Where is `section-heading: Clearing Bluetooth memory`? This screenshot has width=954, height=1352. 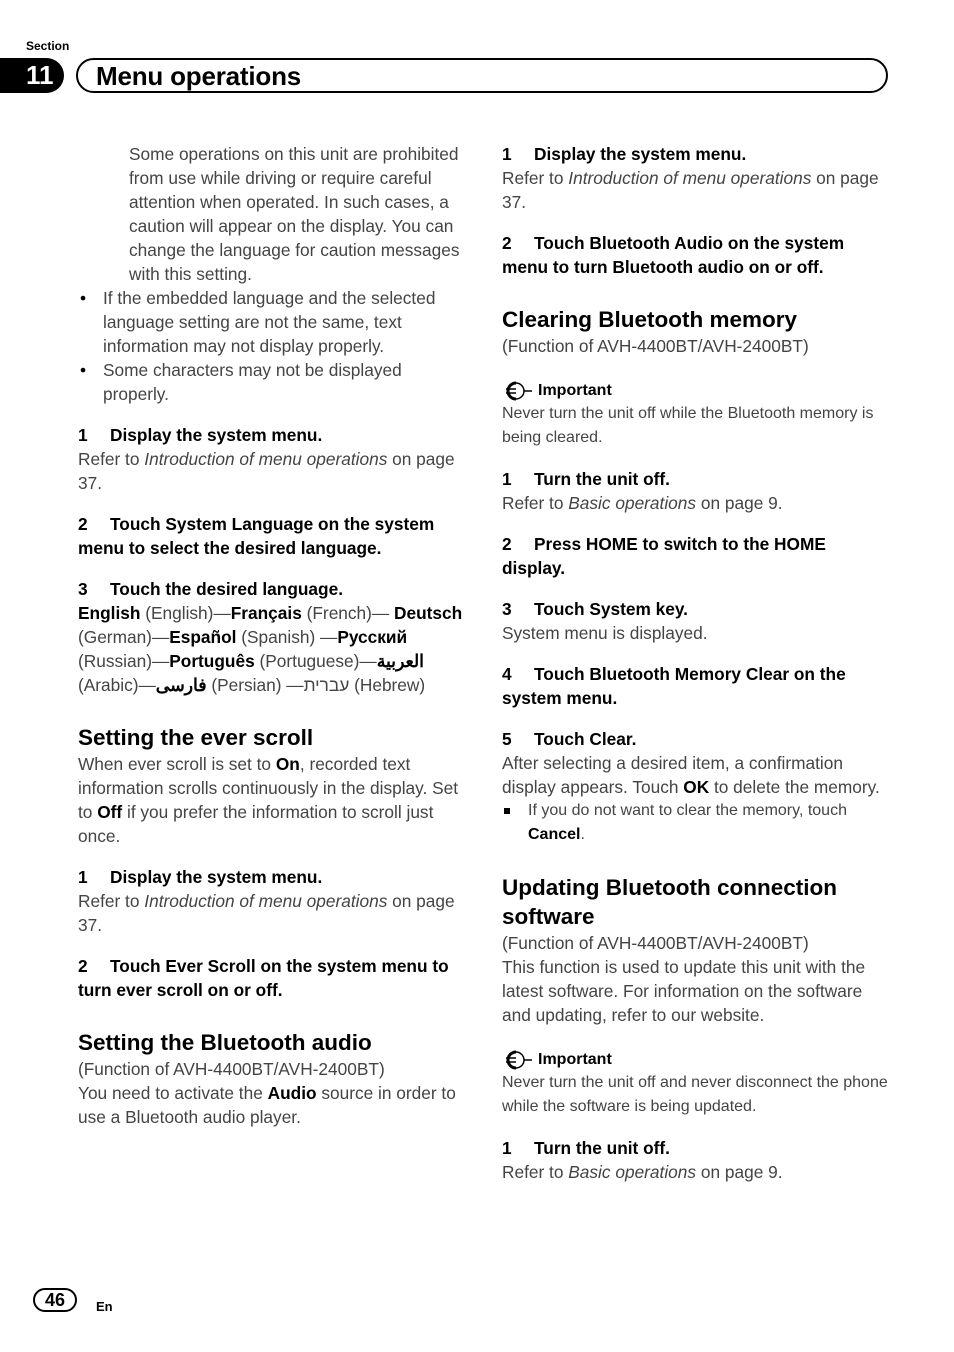
section-heading: Clearing Bluetooth memory is located at coordinates (650, 319).